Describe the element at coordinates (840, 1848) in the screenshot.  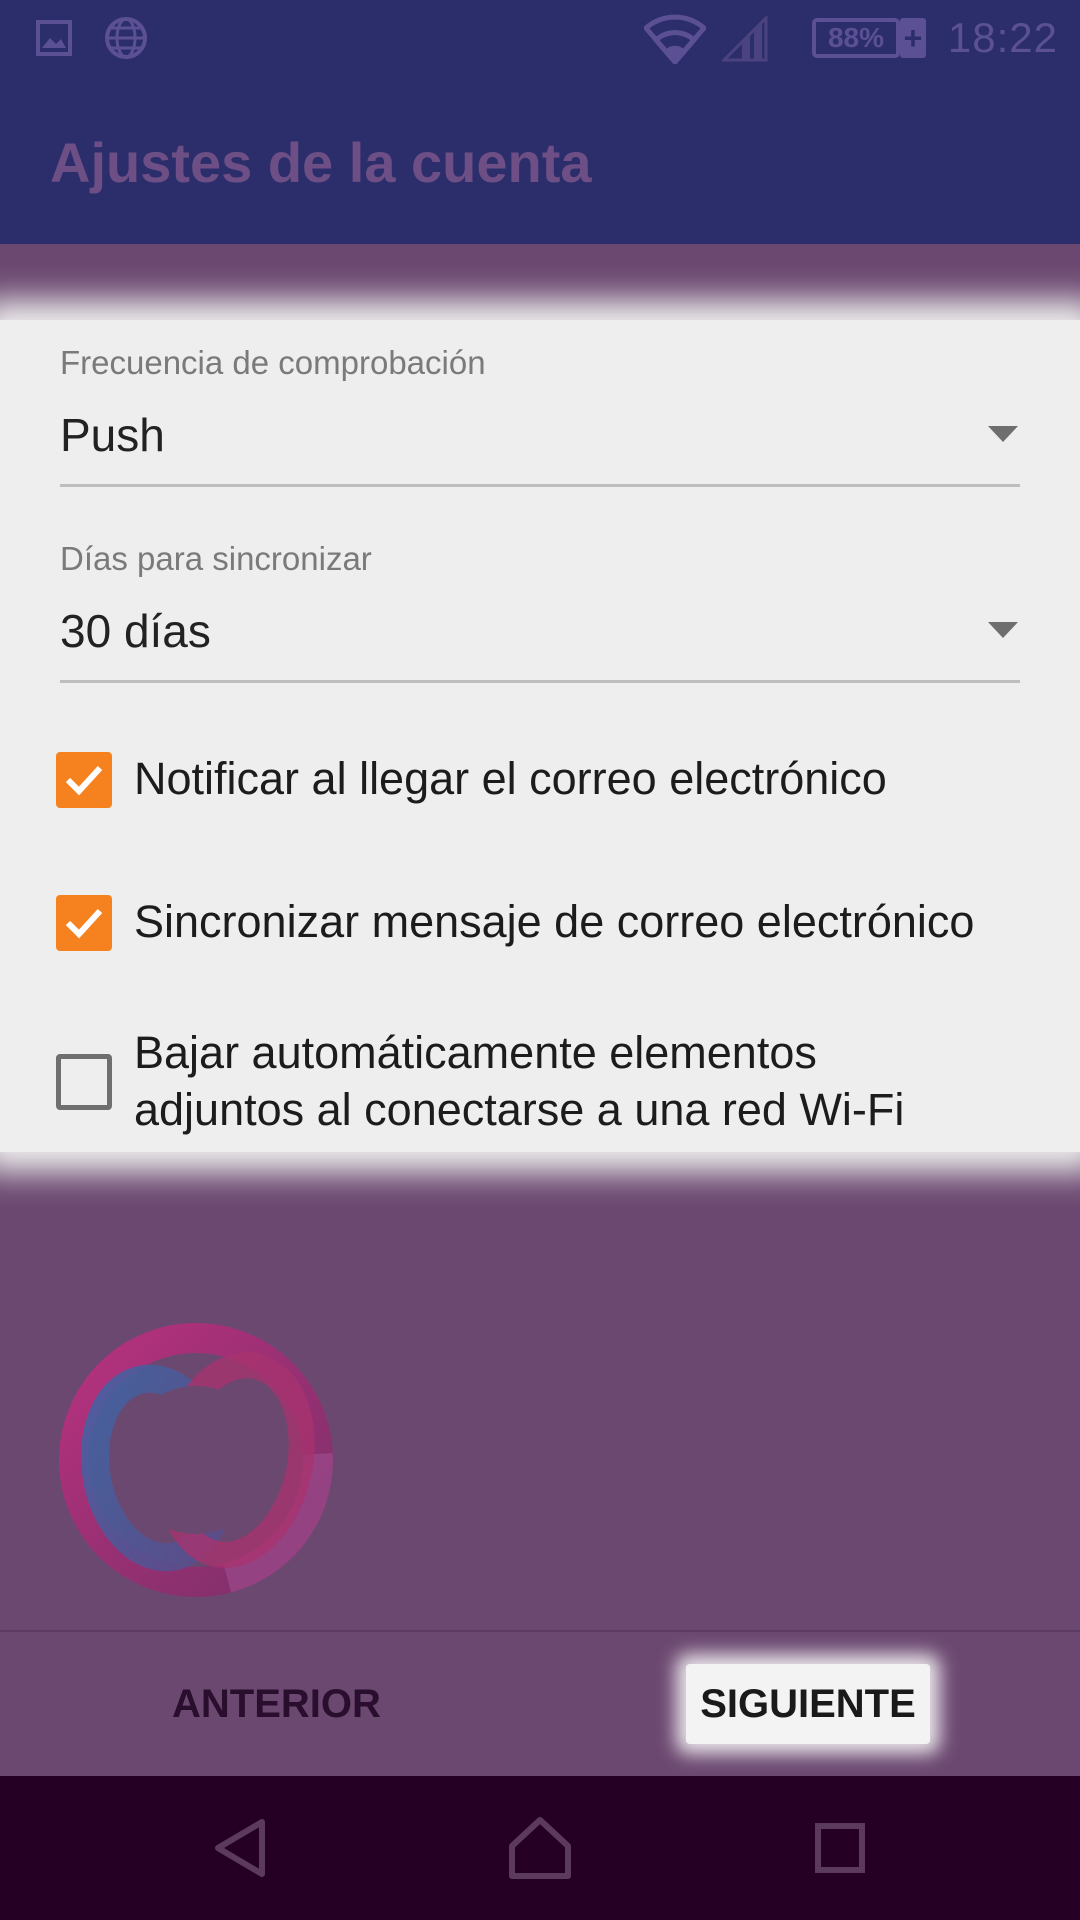
I see `recents-icon` at that location.